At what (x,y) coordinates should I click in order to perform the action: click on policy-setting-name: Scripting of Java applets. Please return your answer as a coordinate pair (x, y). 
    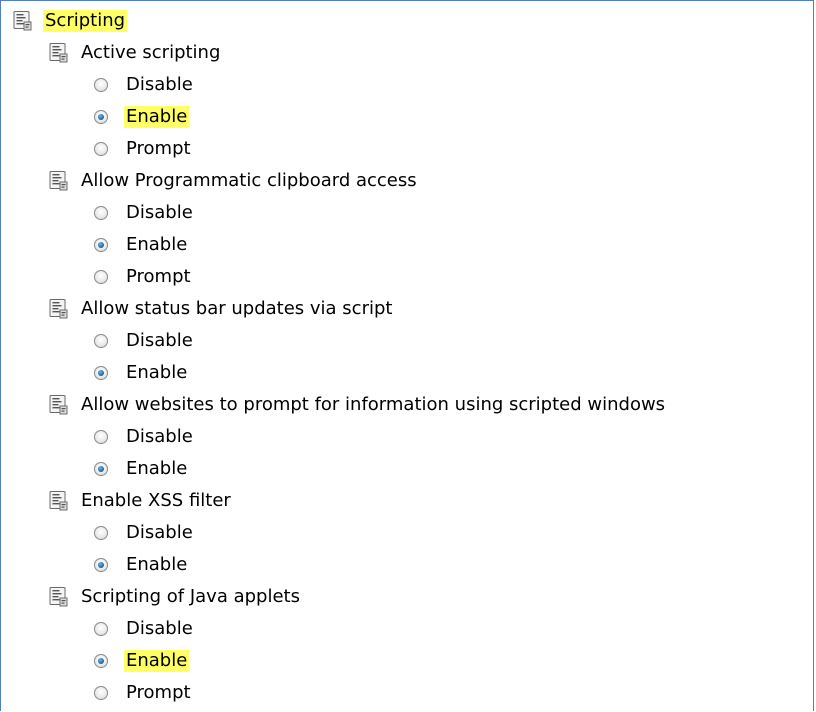
    Looking at the image, I should click on (190, 596).